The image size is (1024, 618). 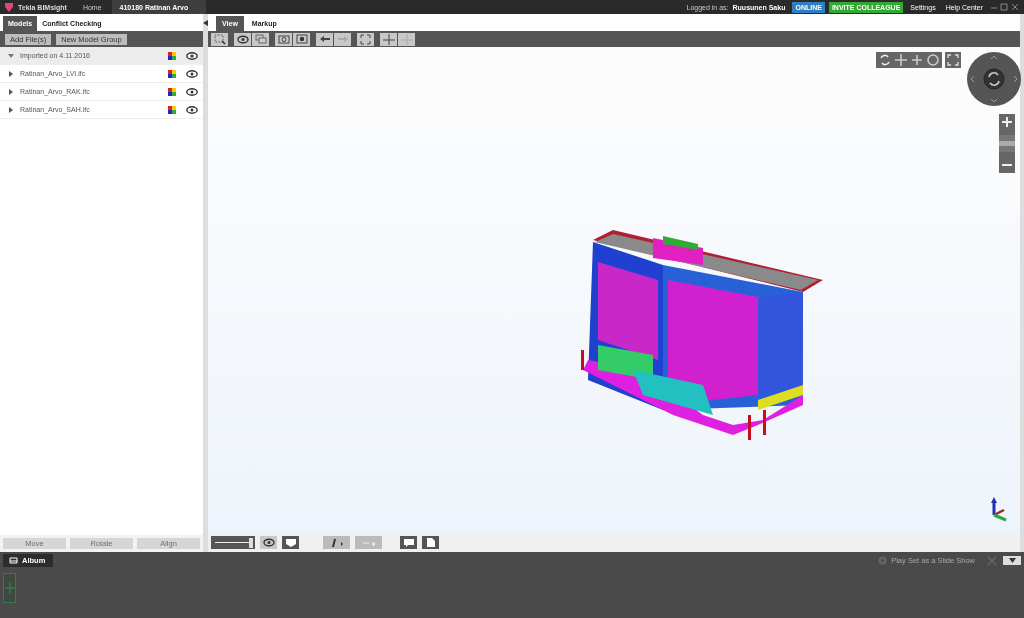 What do you see at coordinates (290, 542) in the screenshot?
I see `box-view-button` at bounding box center [290, 542].